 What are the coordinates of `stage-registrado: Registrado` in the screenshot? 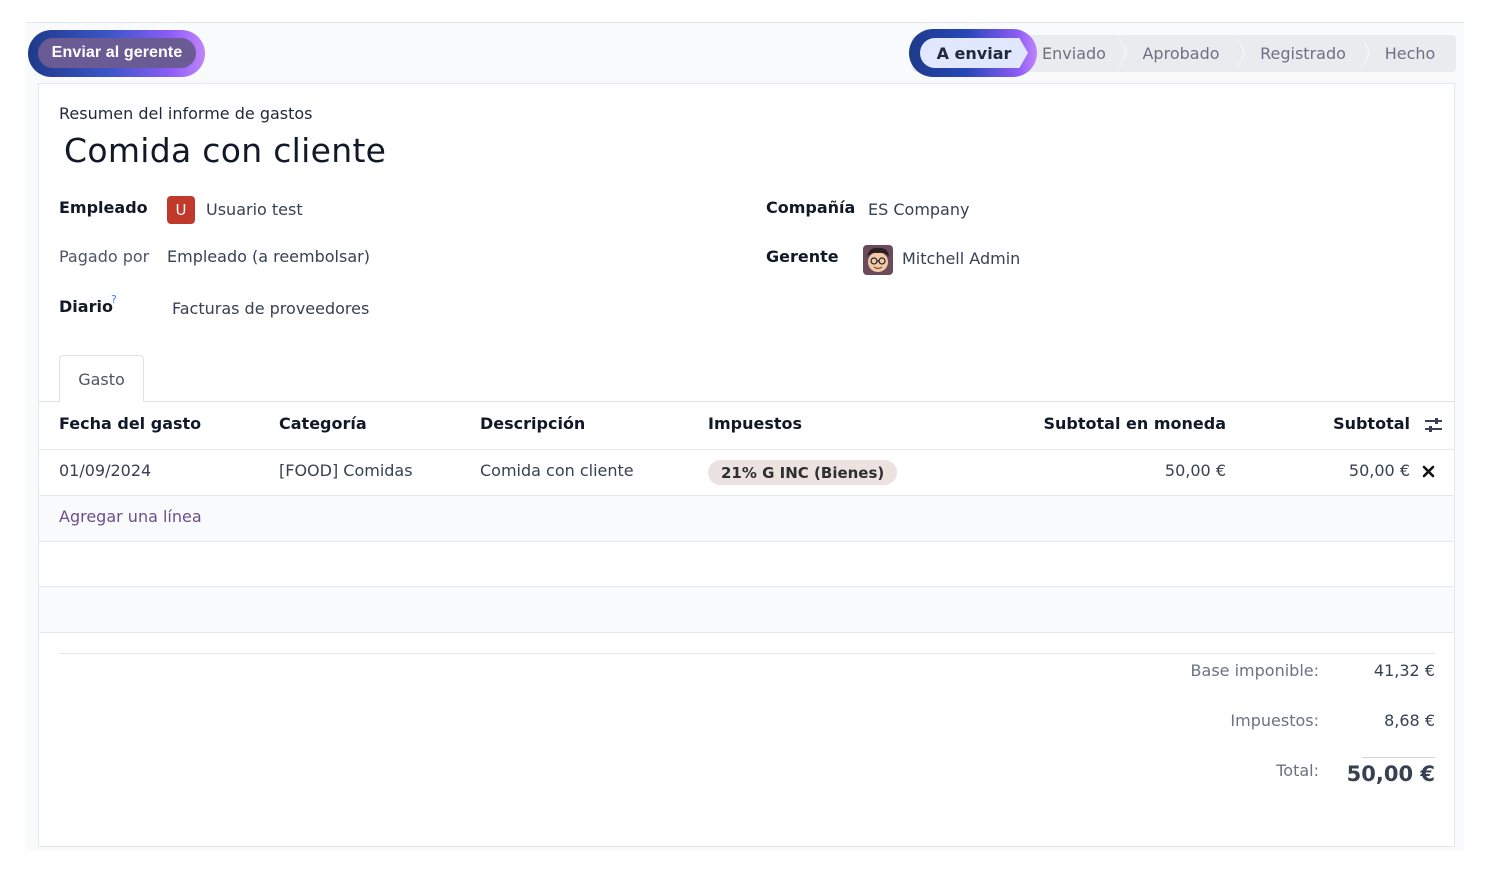 It's located at (1307, 53).